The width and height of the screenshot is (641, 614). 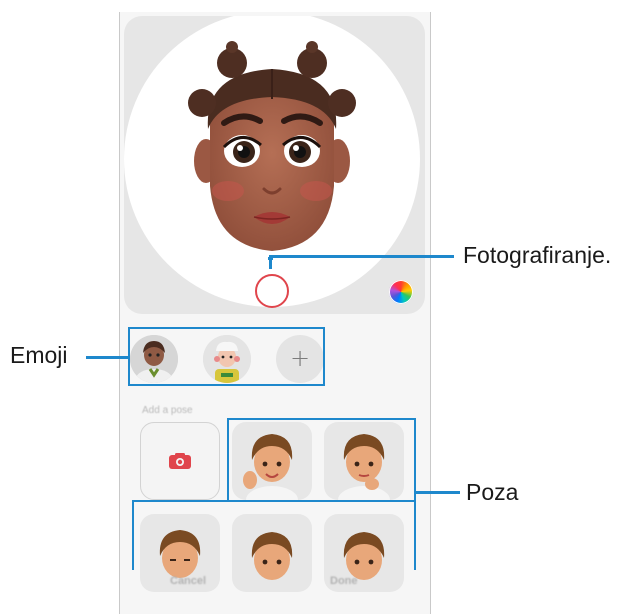 What do you see at coordinates (537, 255) in the screenshot?
I see `capture-label: Fotografiranje.` at bounding box center [537, 255].